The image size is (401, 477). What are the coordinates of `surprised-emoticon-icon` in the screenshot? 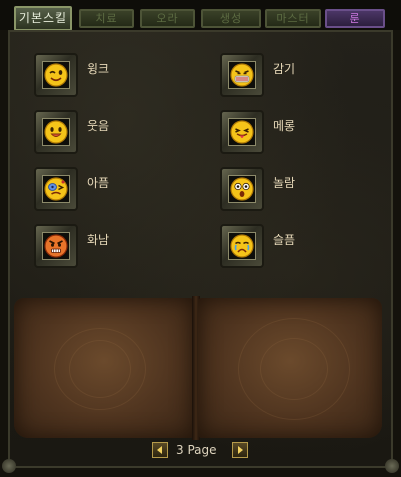 It's located at (242, 189).